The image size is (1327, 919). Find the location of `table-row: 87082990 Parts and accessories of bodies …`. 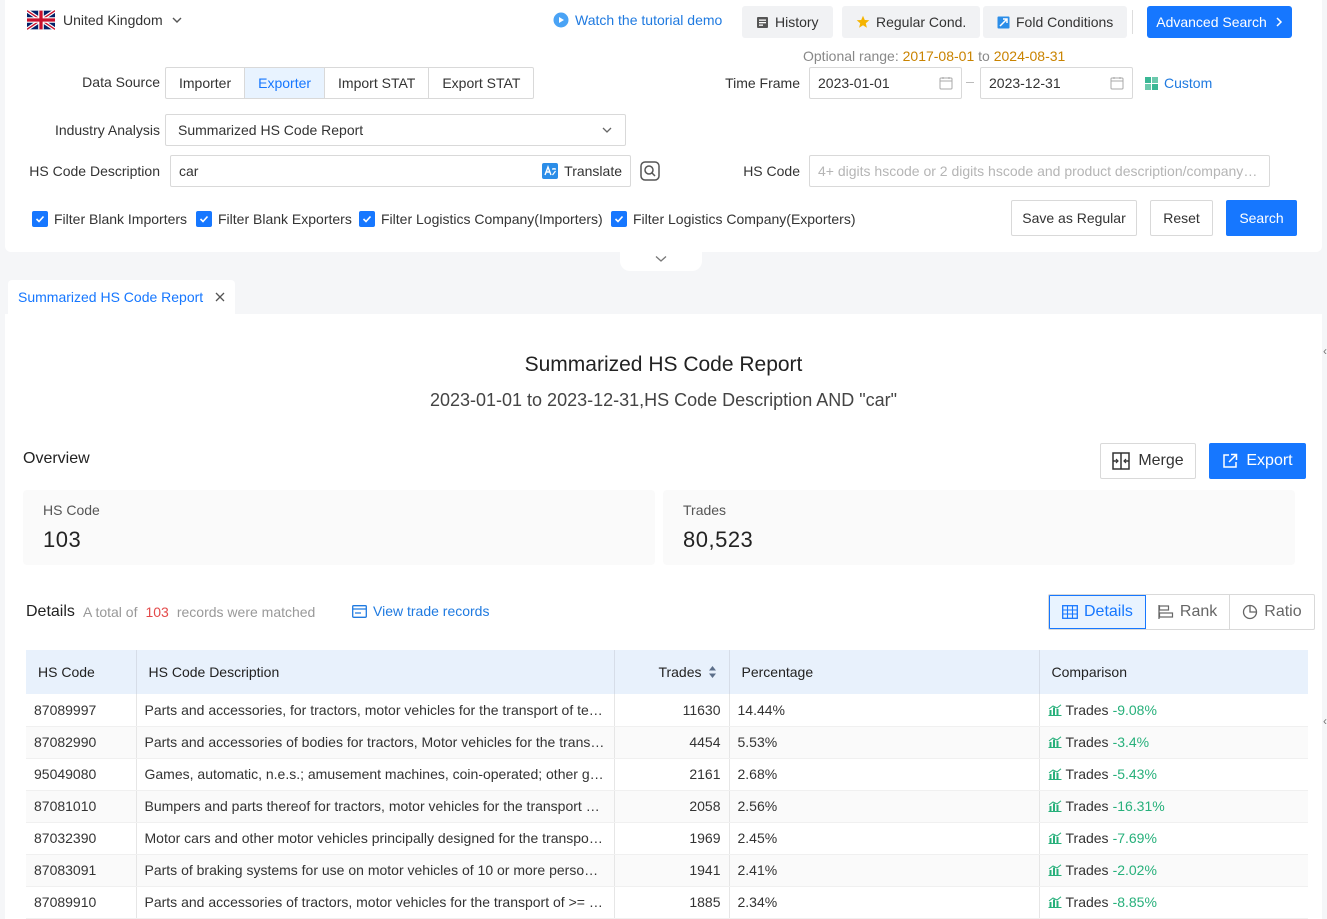

table-row: 87082990 Parts and accessories of bodies … is located at coordinates (667, 742).